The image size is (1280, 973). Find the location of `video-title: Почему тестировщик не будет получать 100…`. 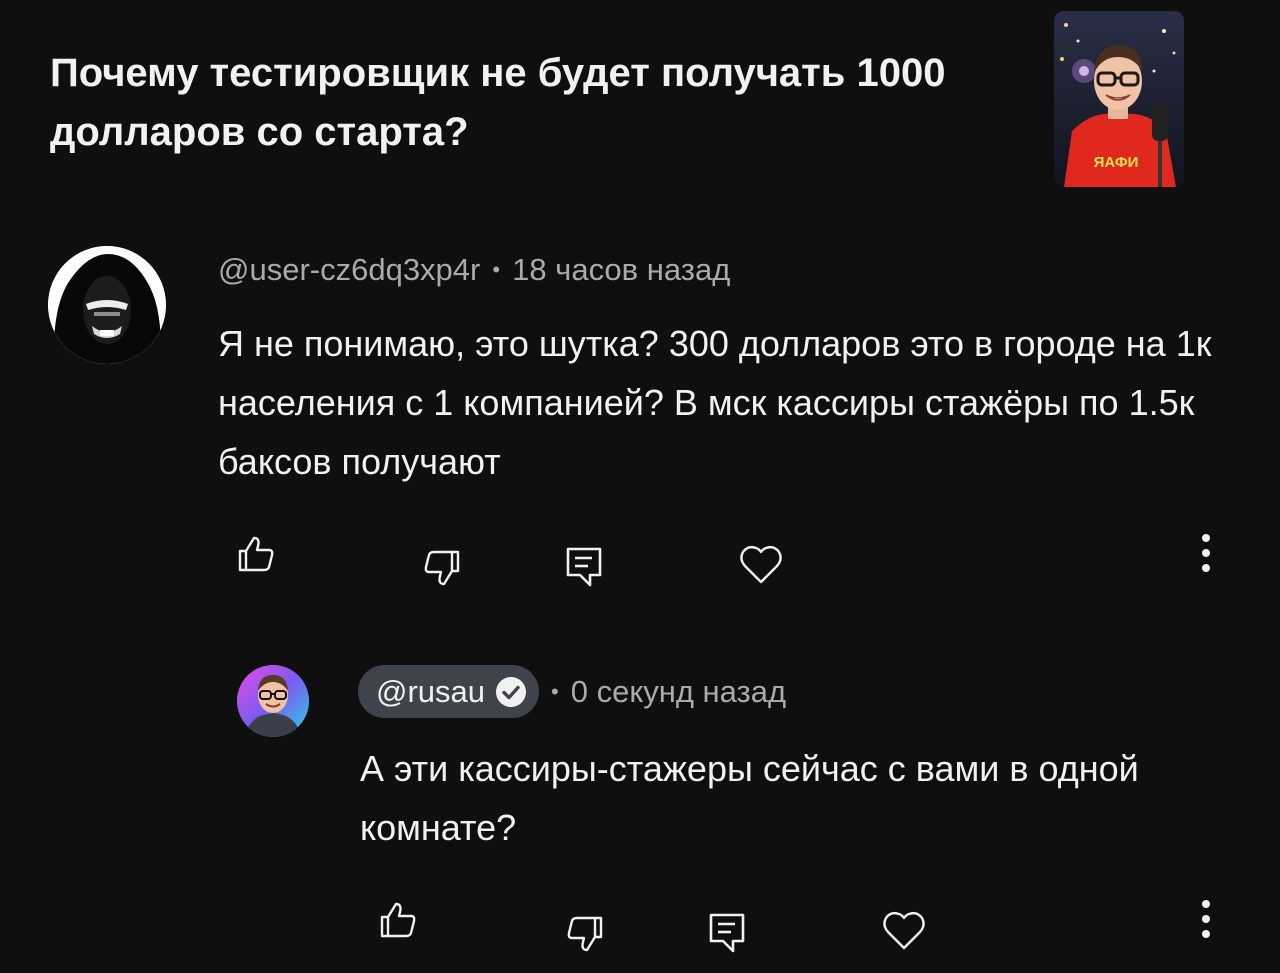

video-title: Почему тестировщик не будет получать 100… is located at coordinates (498, 102).